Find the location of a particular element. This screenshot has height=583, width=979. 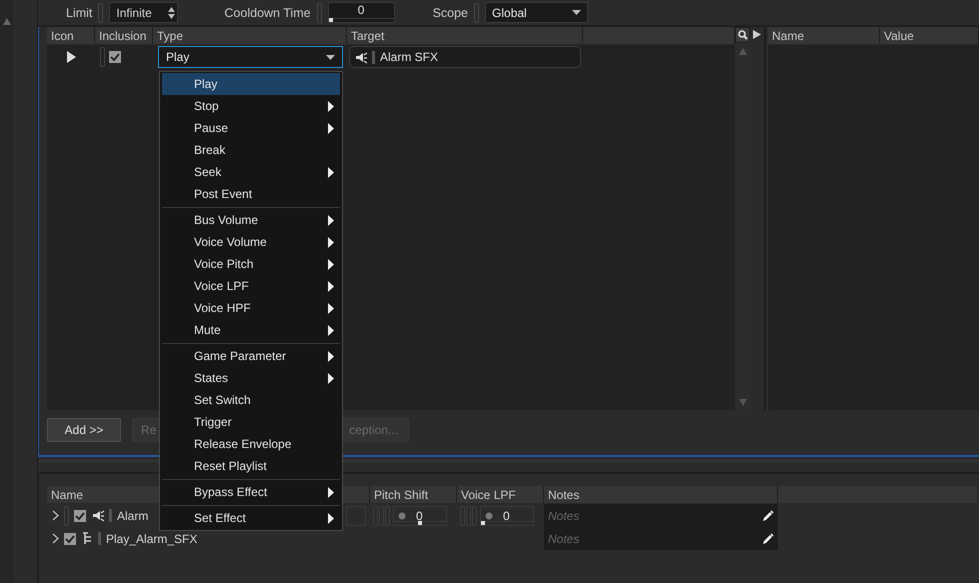

menu-item: Voice Volume is located at coordinates (251, 242).